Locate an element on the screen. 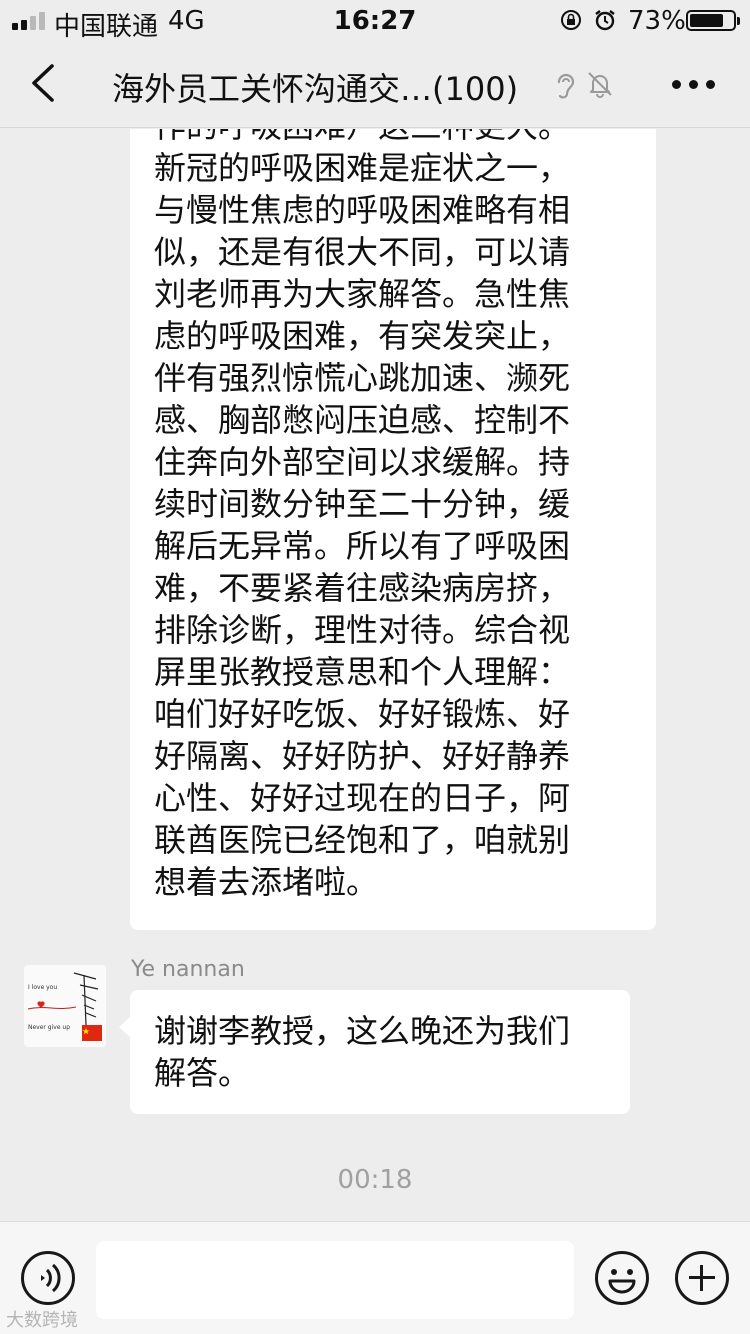 The width and height of the screenshot is (750, 1334). chat-title: 海外员工关怀沟通交…(100) is located at coordinates (315, 89).